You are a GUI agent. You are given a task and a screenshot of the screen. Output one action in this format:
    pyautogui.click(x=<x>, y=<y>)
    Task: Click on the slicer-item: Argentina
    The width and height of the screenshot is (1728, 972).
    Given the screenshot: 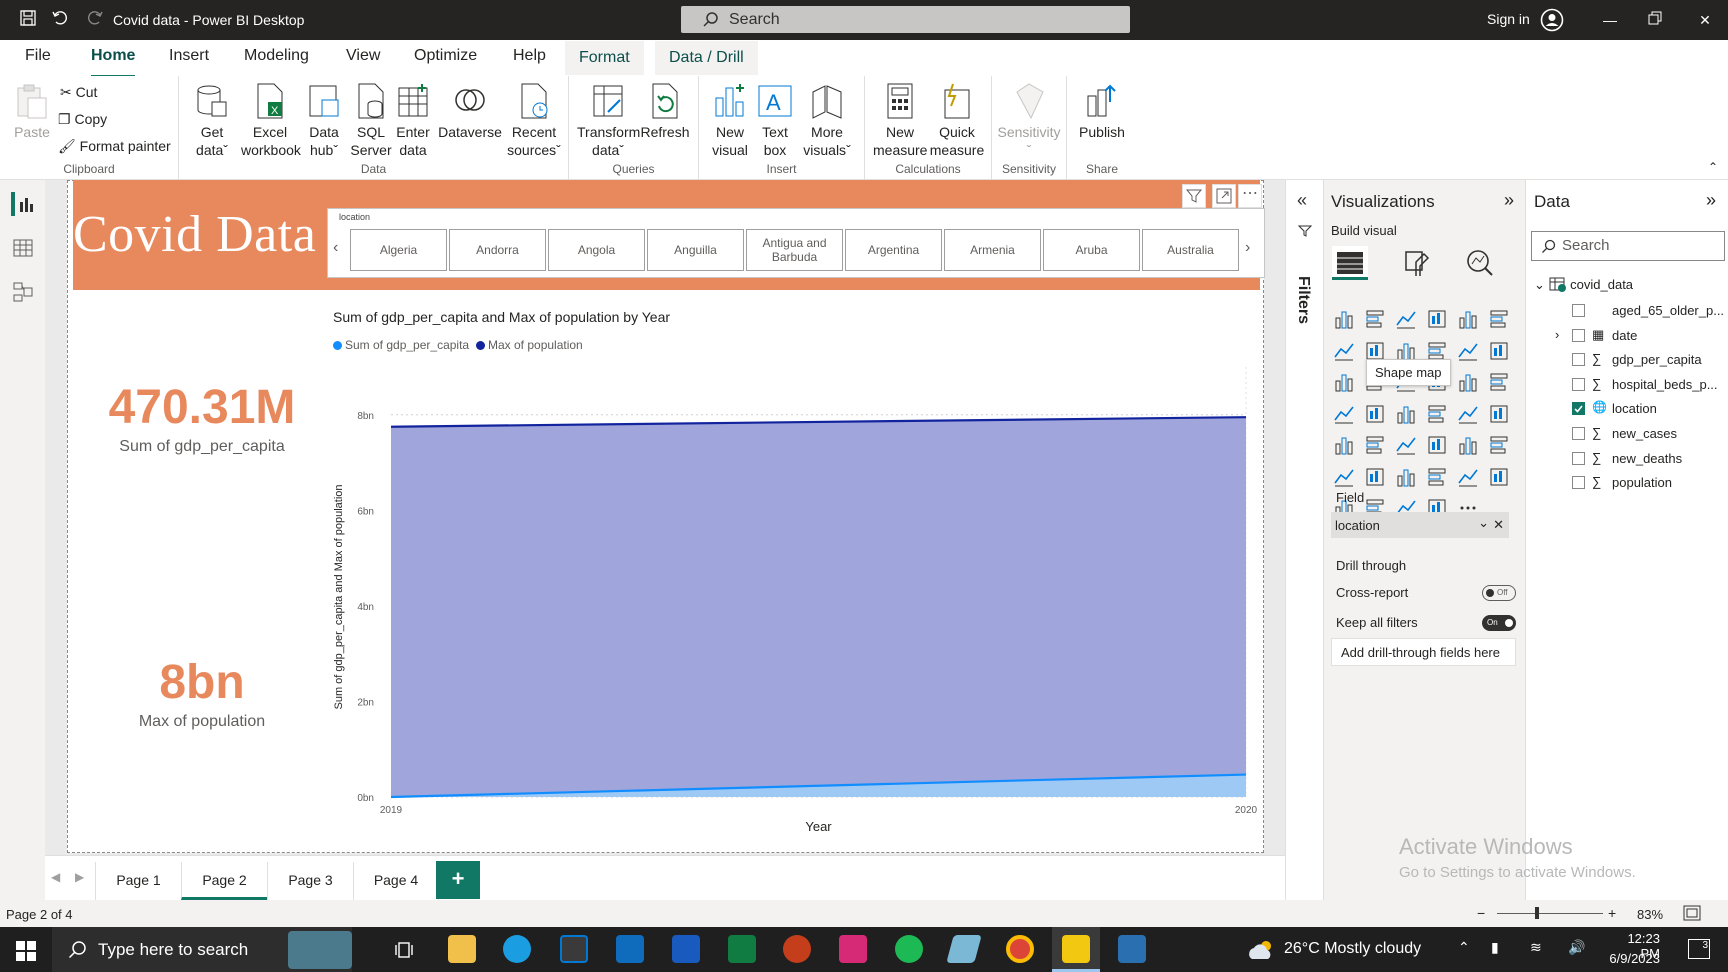 What is the action you would take?
    pyautogui.click(x=893, y=250)
    